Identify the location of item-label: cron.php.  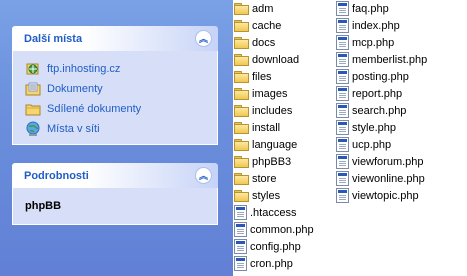
(271, 263).